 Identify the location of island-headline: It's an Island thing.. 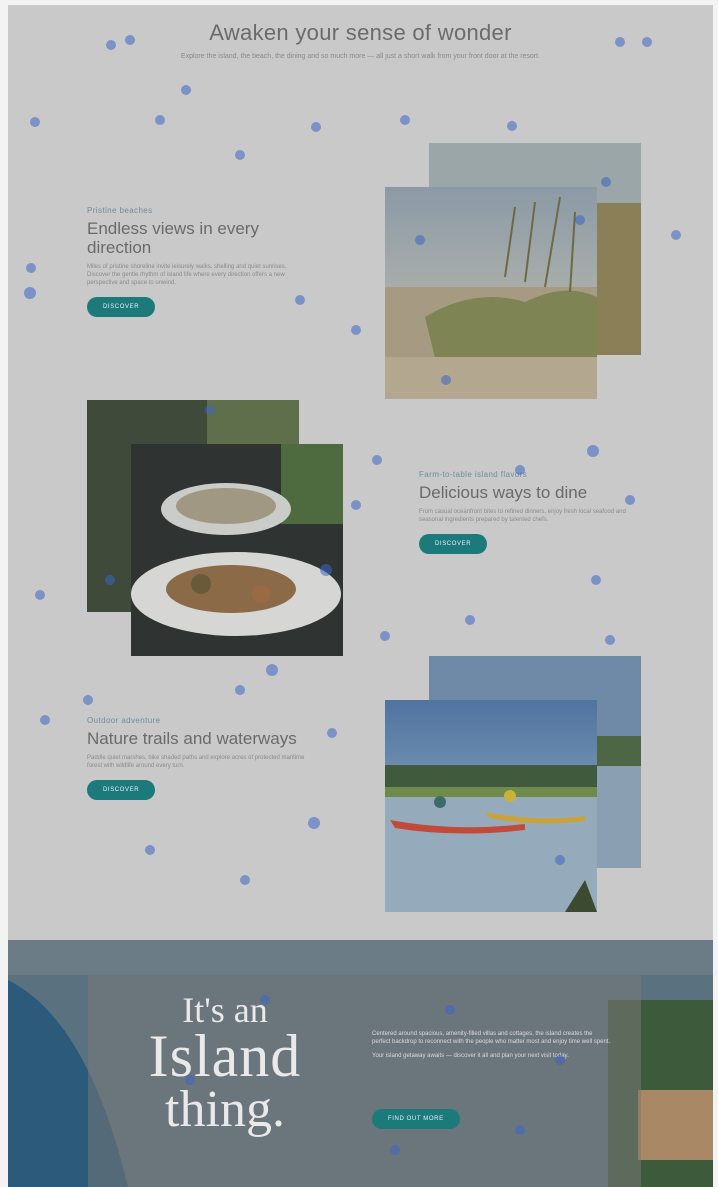
(225, 1064).